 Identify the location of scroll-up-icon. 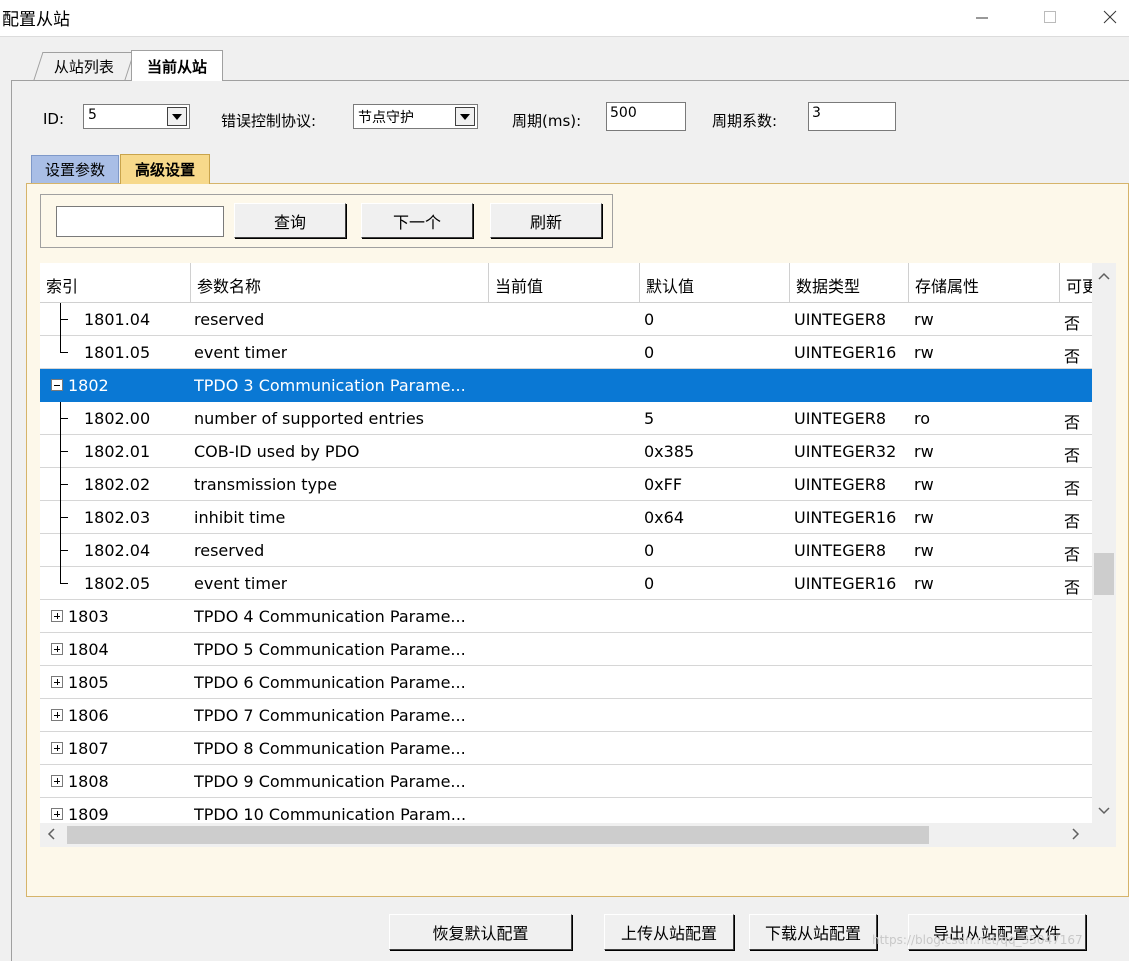
(1104, 277).